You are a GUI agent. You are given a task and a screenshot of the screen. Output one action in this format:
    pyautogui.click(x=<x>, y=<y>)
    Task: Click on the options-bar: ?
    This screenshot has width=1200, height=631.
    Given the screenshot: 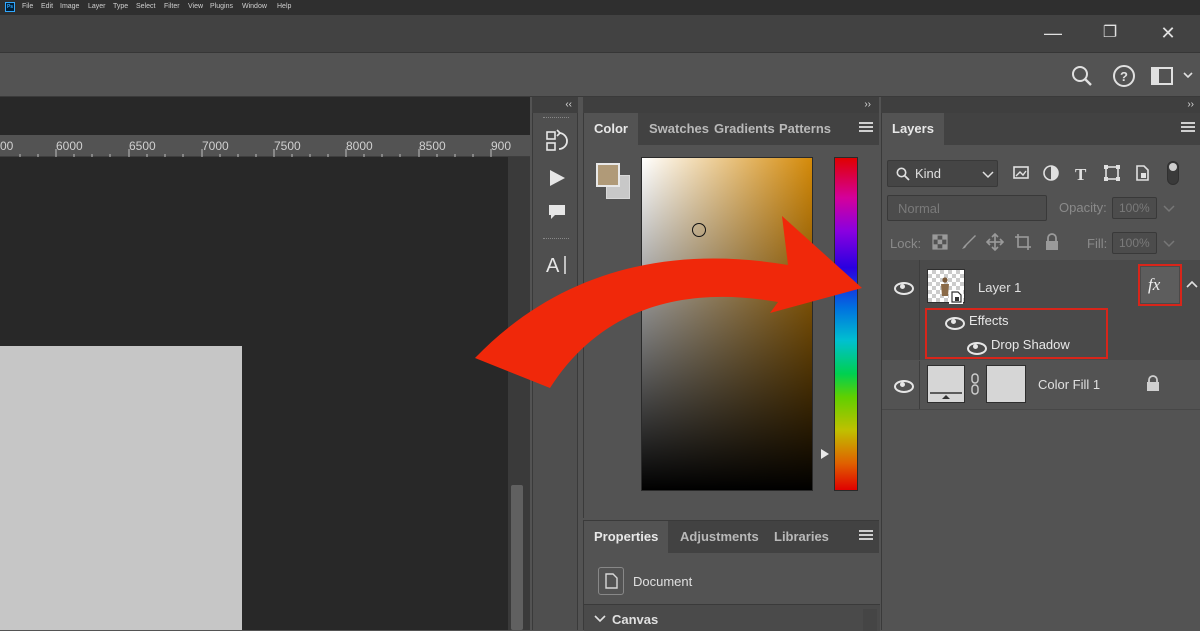 What is the action you would take?
    pyautogui.click(x=600, y=75)
    